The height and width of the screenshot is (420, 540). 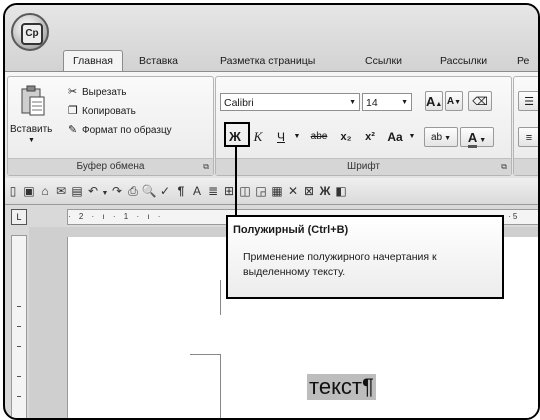 What do you see at coordinates (258, 137) in the screenshot?
I see `italic-button: К` at bounding box center [258, 137].